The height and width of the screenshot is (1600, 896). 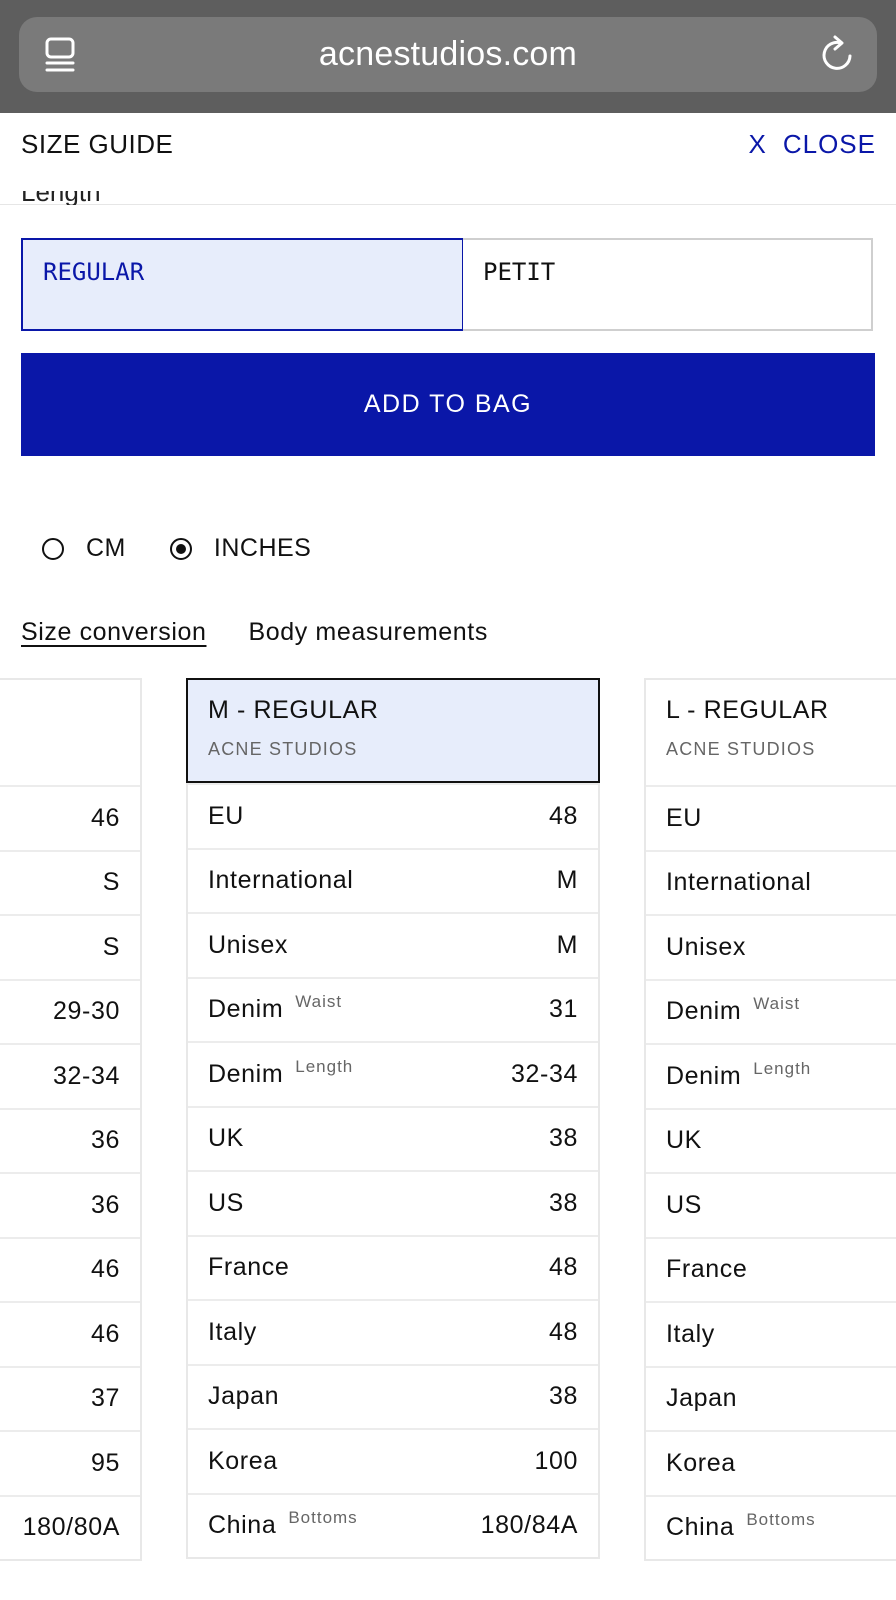 What do you see at coordinates (393, 1460) in the screenshot?
I see `table-row: Korea 100` at bounding box center [393, 1460].